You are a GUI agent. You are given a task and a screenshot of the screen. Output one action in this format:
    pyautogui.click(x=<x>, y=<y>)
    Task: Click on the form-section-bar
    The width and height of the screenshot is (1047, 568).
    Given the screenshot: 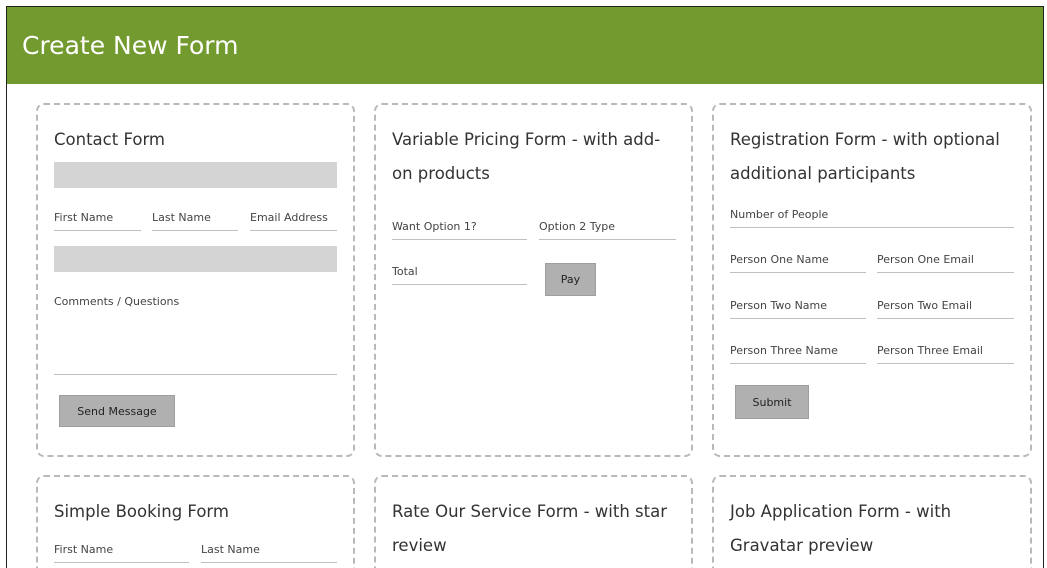 What is the action you would take?
    pyautogui.click(x=195, y=259)
    